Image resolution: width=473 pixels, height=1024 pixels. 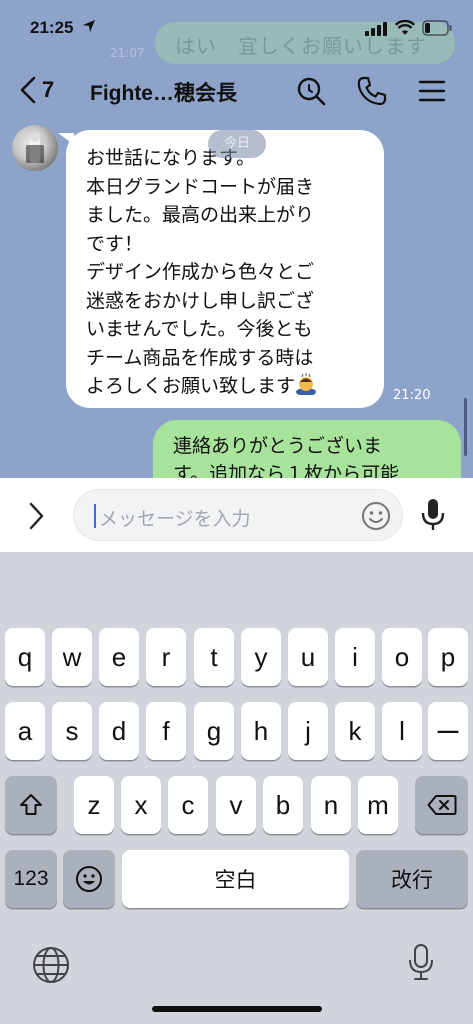 What do you see at coordinates (188, 805) in the screenshot?
I see `key-c: c` at bounding box center [188, 805].